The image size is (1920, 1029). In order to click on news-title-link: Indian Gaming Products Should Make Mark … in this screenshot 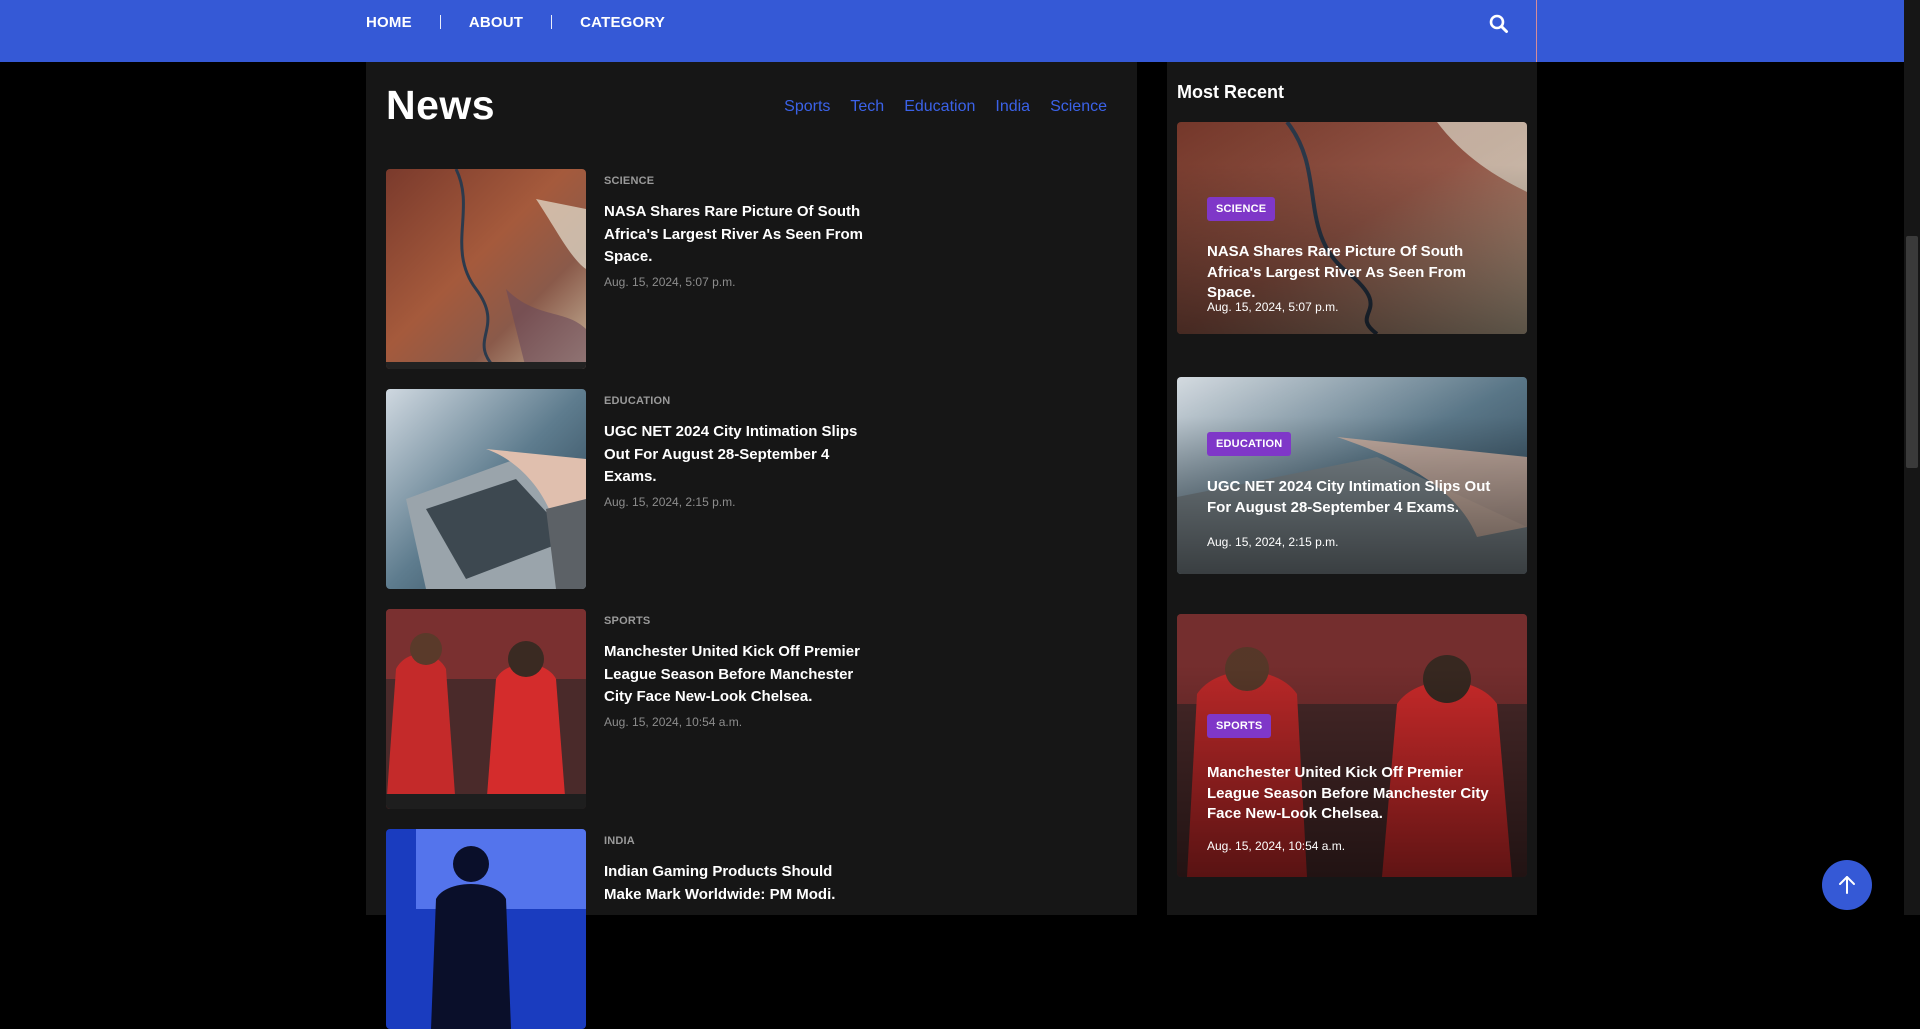, I will do `click(739, 883)`.